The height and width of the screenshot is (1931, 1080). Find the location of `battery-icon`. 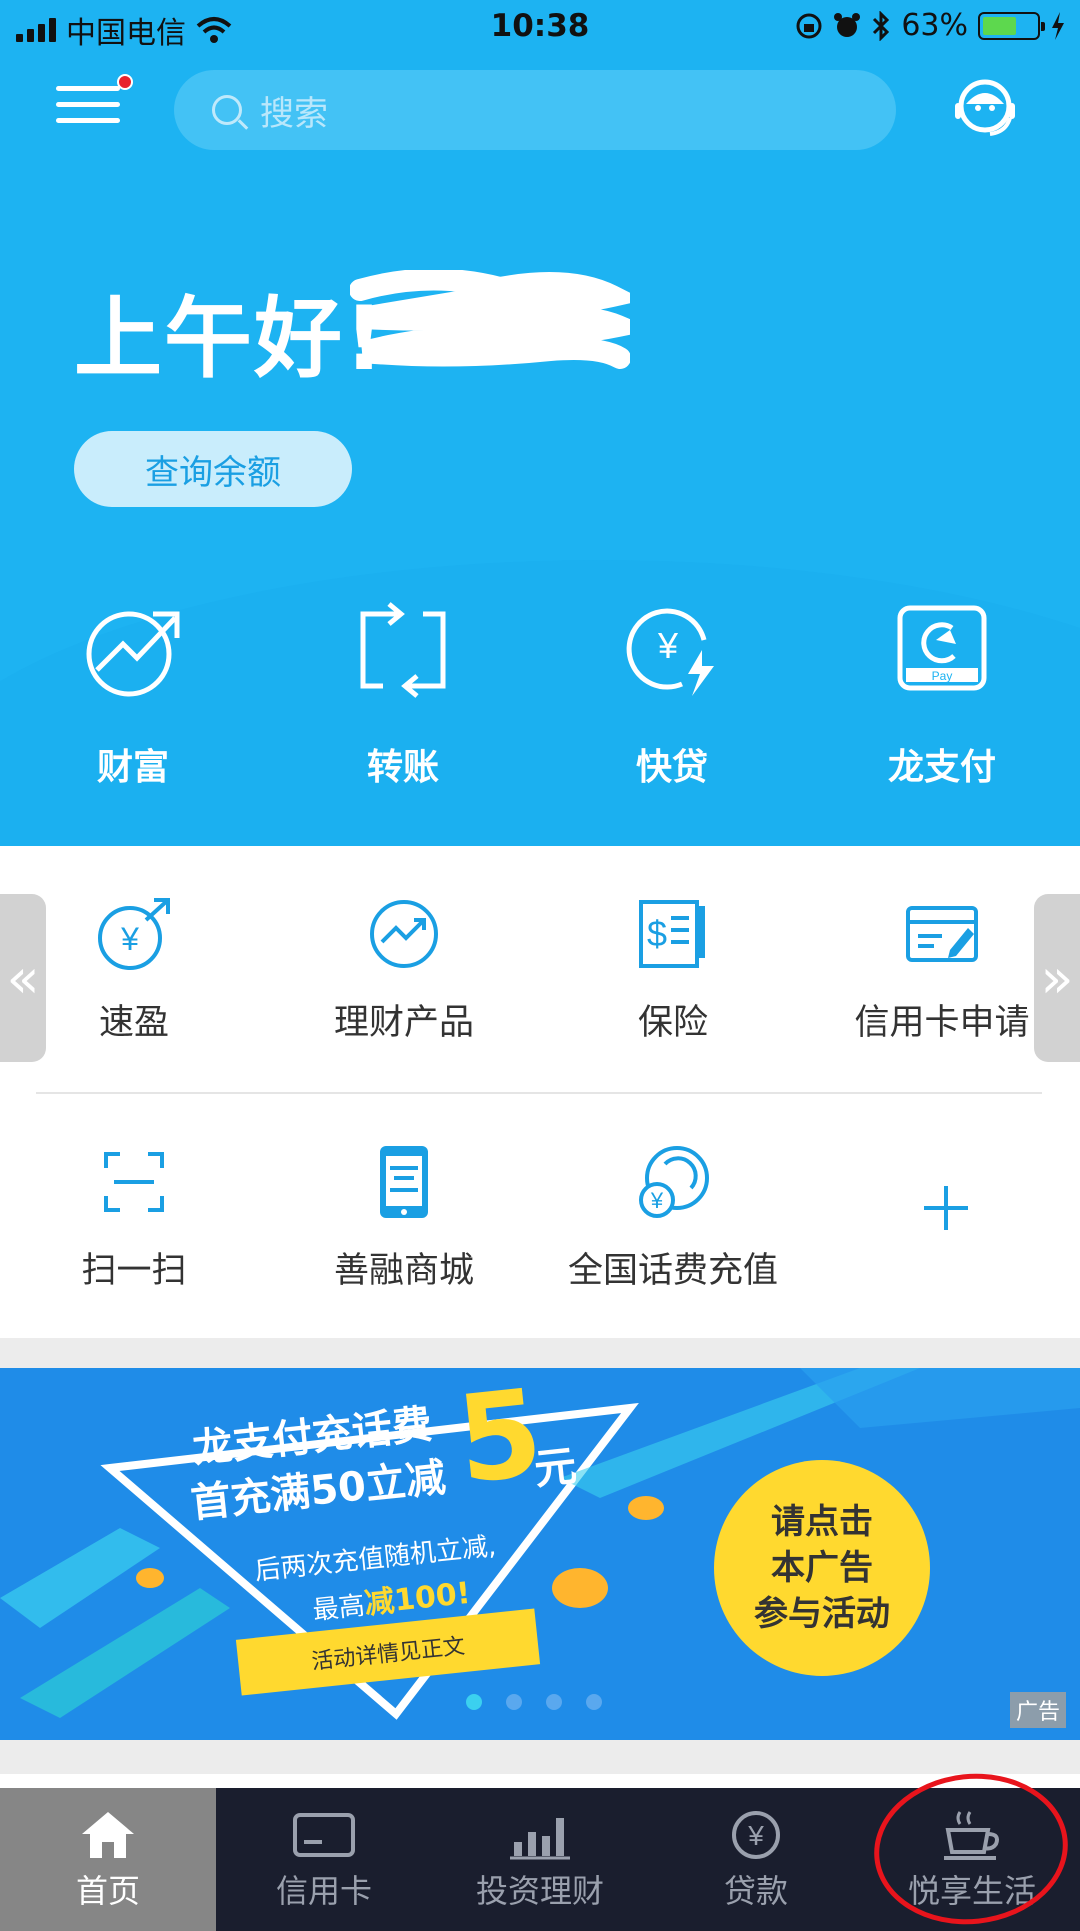

battery-icon is located at coordinates (1011, 25).